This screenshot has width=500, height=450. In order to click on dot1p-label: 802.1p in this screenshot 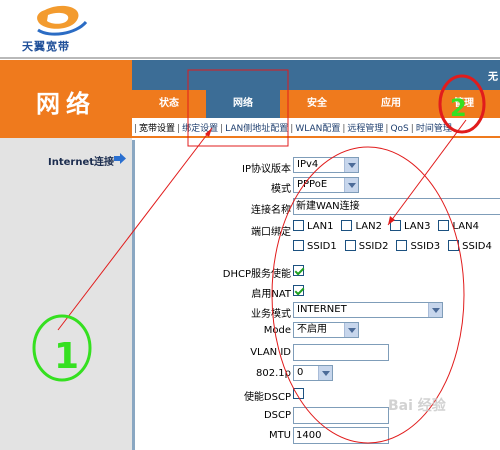, I will do `click(273, 373)`.